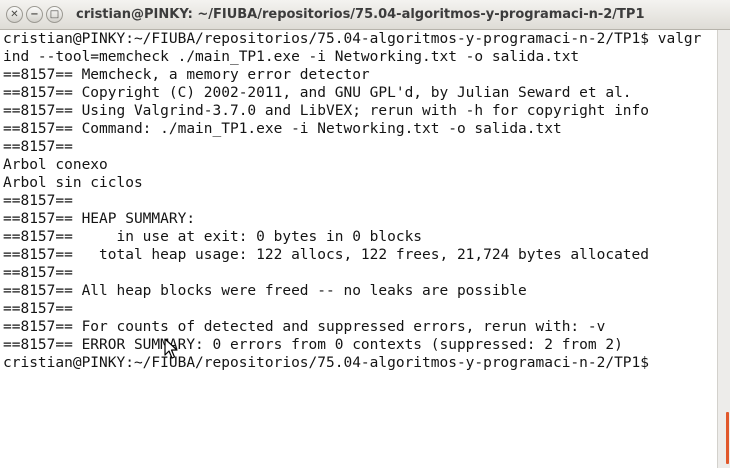 Image resolution: width=730 pixels, height=468 pixels. I want to click on window-controls: ✕ − □, so click(34, 14).